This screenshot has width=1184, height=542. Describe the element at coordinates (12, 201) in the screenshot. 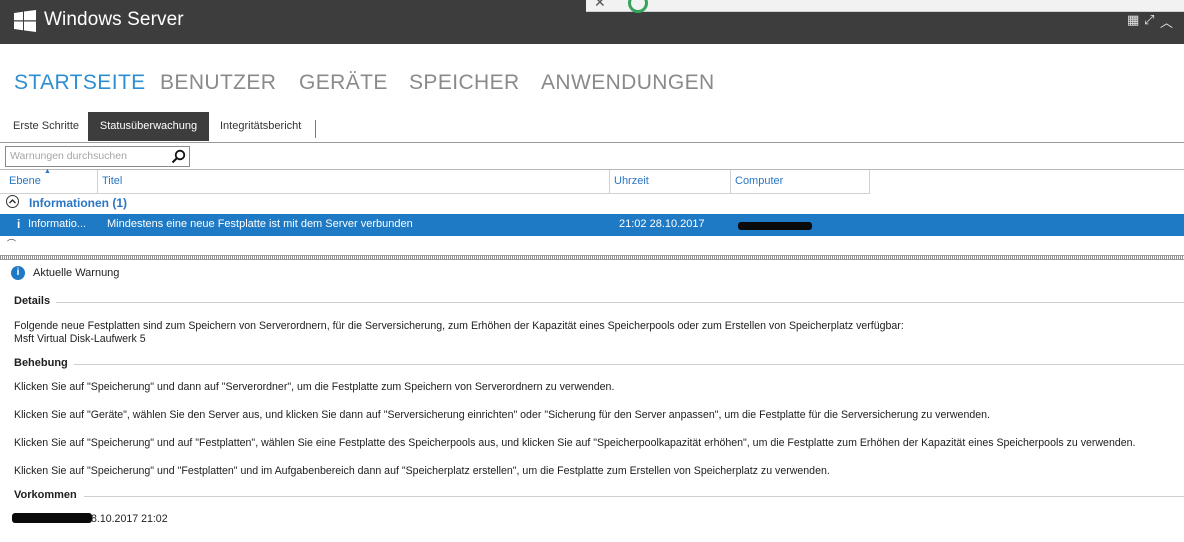

I see `collapse-icon` at that location.